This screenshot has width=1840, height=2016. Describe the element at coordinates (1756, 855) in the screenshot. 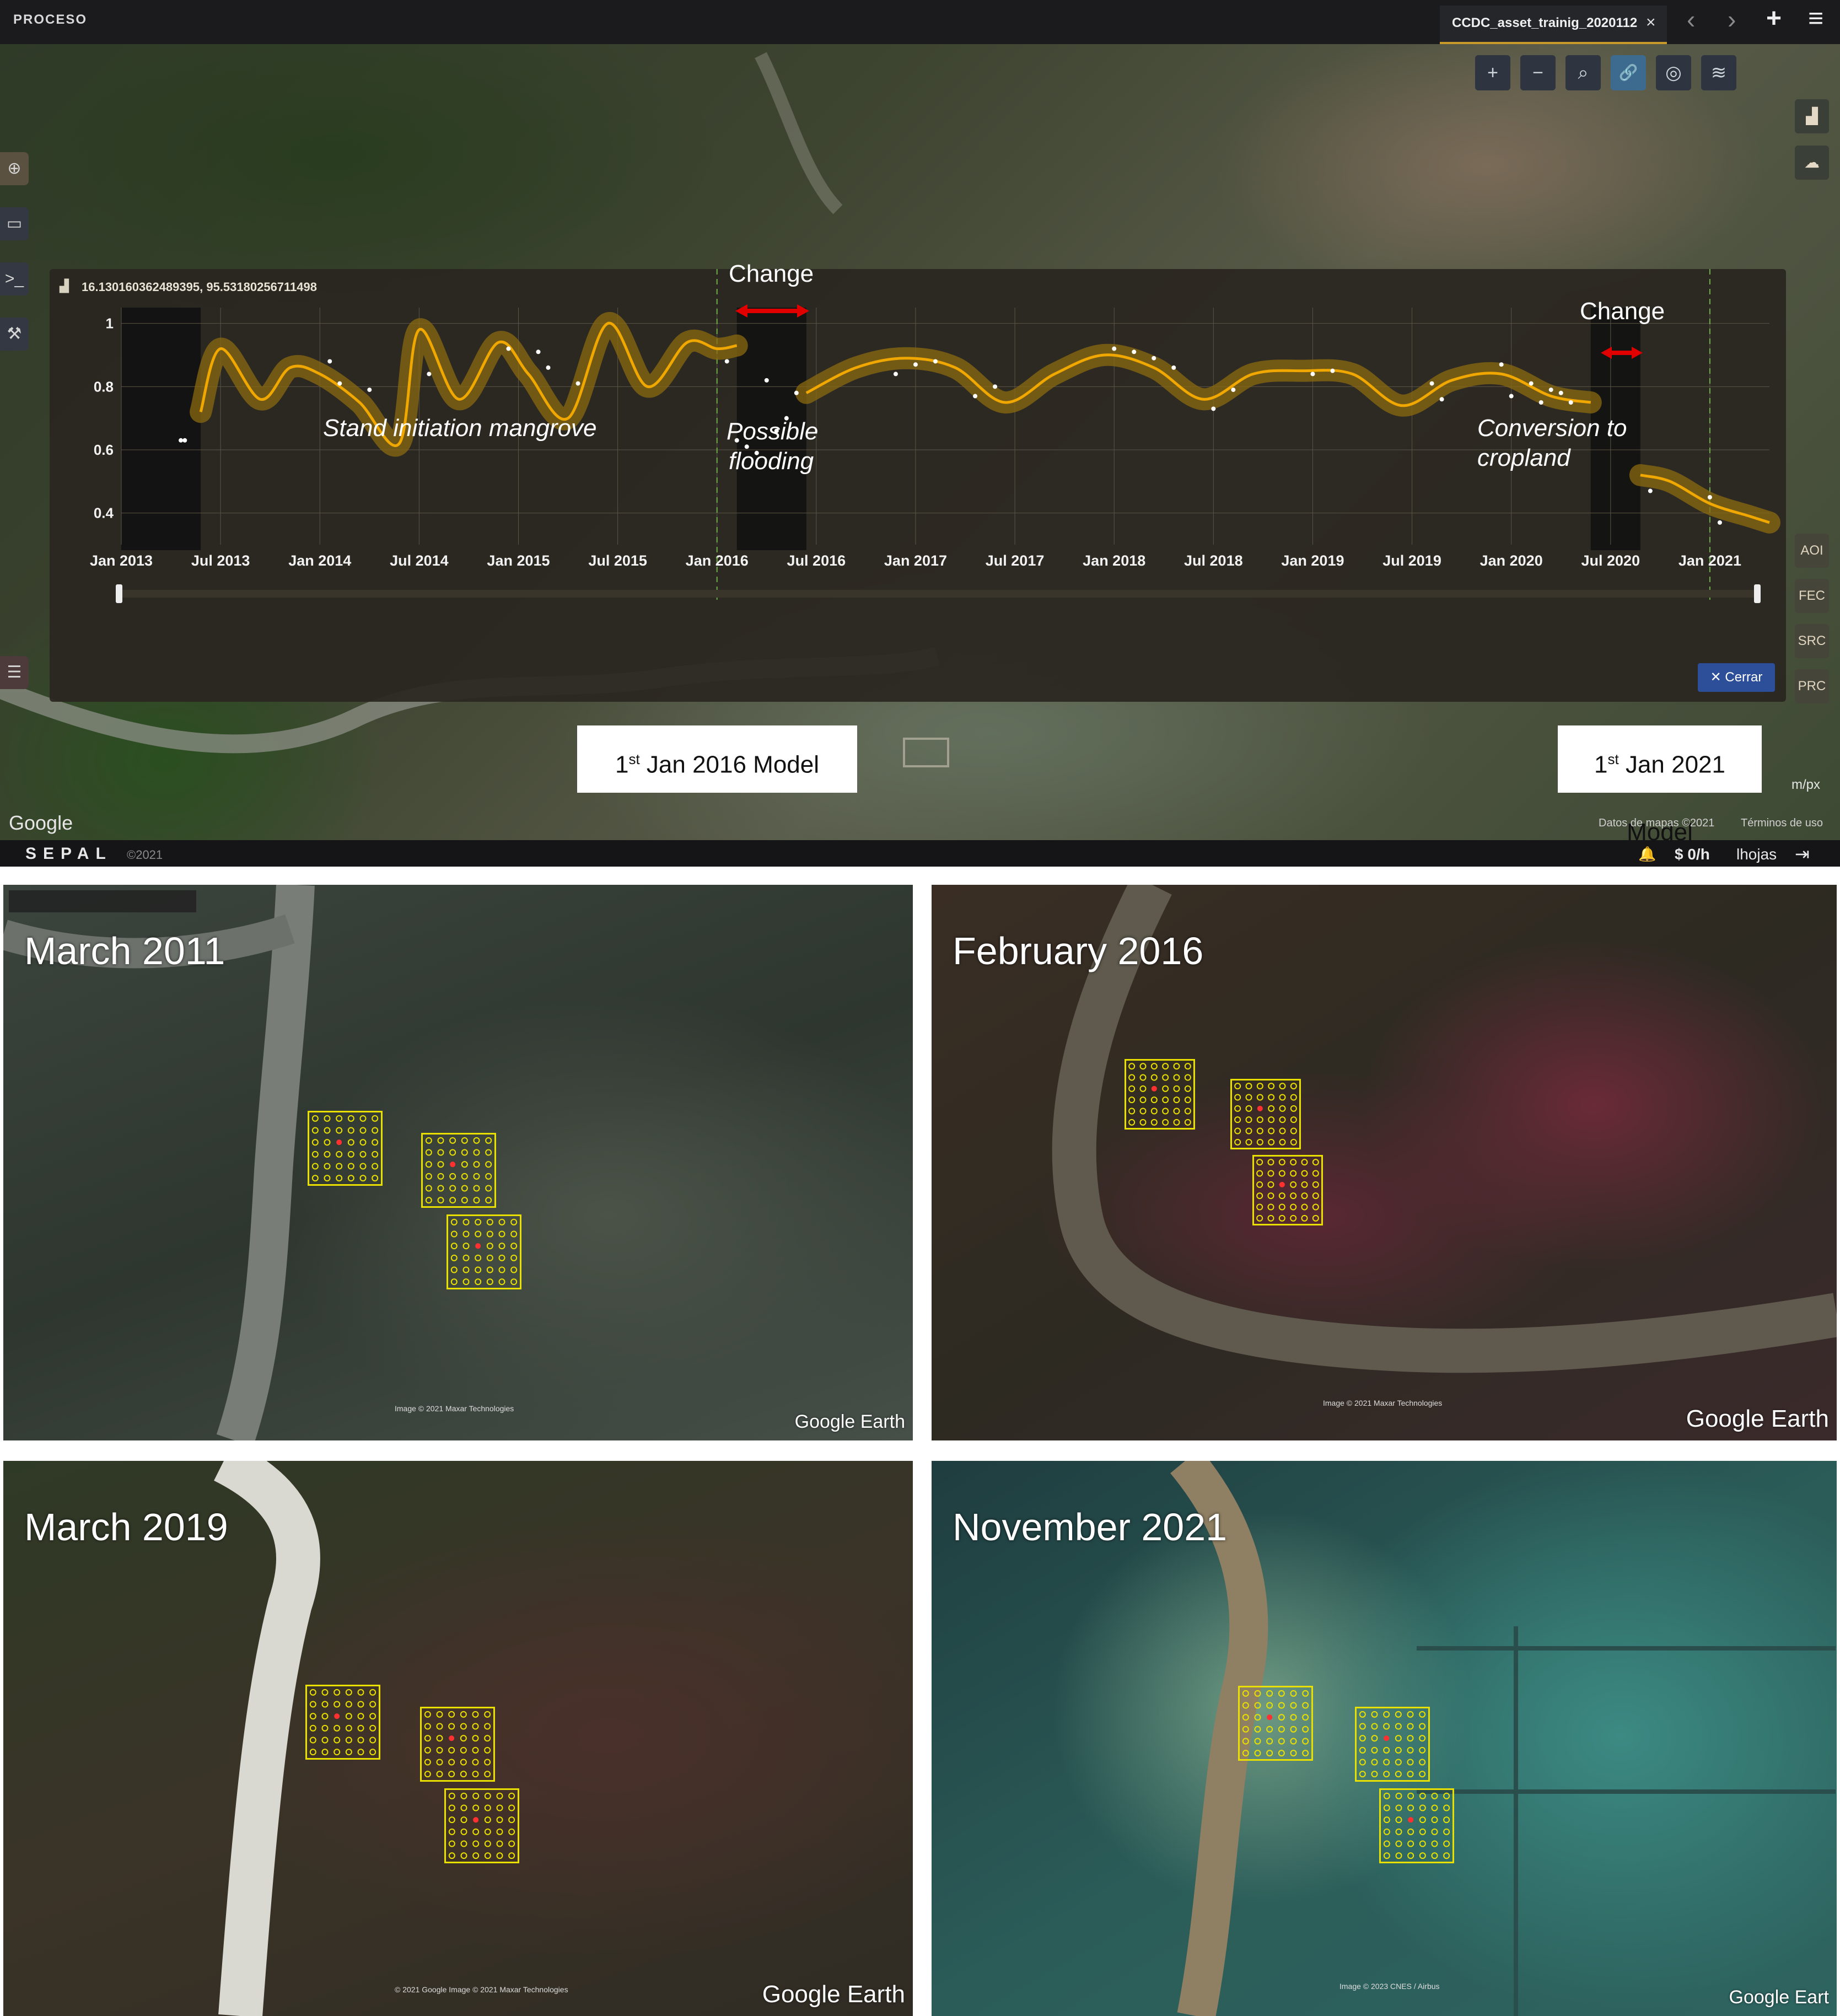

I see `username: lhojas` at that location.